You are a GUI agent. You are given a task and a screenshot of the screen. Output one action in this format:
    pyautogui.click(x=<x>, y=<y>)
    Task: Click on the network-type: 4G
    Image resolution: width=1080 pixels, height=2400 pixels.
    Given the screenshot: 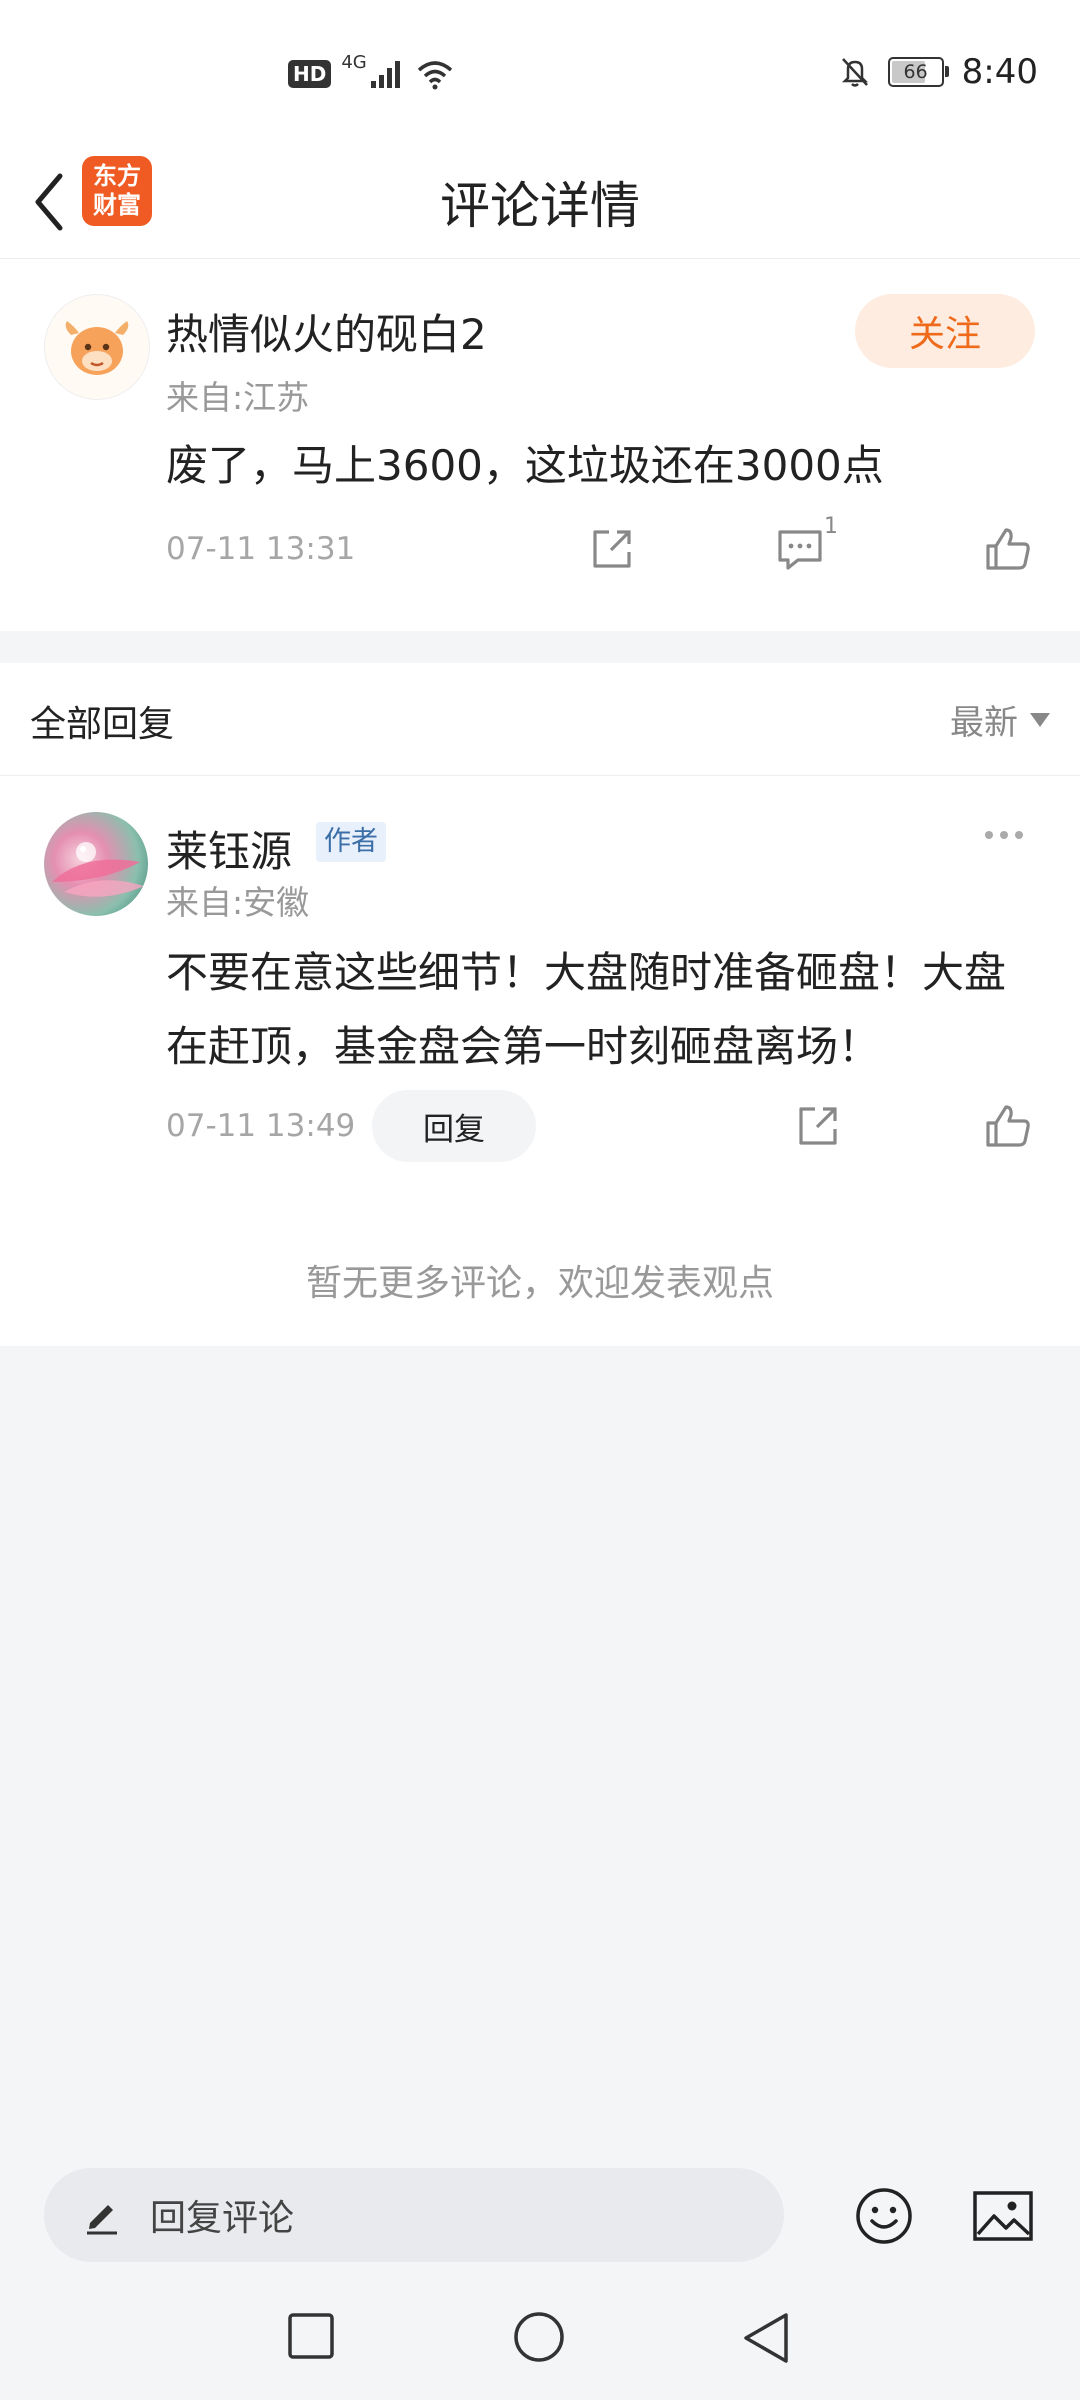 What is the action you would take?
    pyautogui.click(x=354, y=62)
    